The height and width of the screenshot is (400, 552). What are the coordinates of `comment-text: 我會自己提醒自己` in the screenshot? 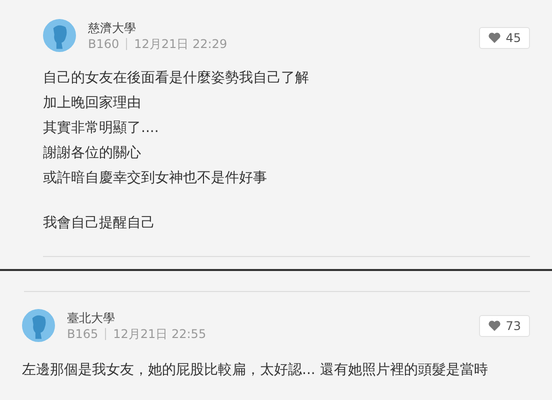 It's located at (99, 223).